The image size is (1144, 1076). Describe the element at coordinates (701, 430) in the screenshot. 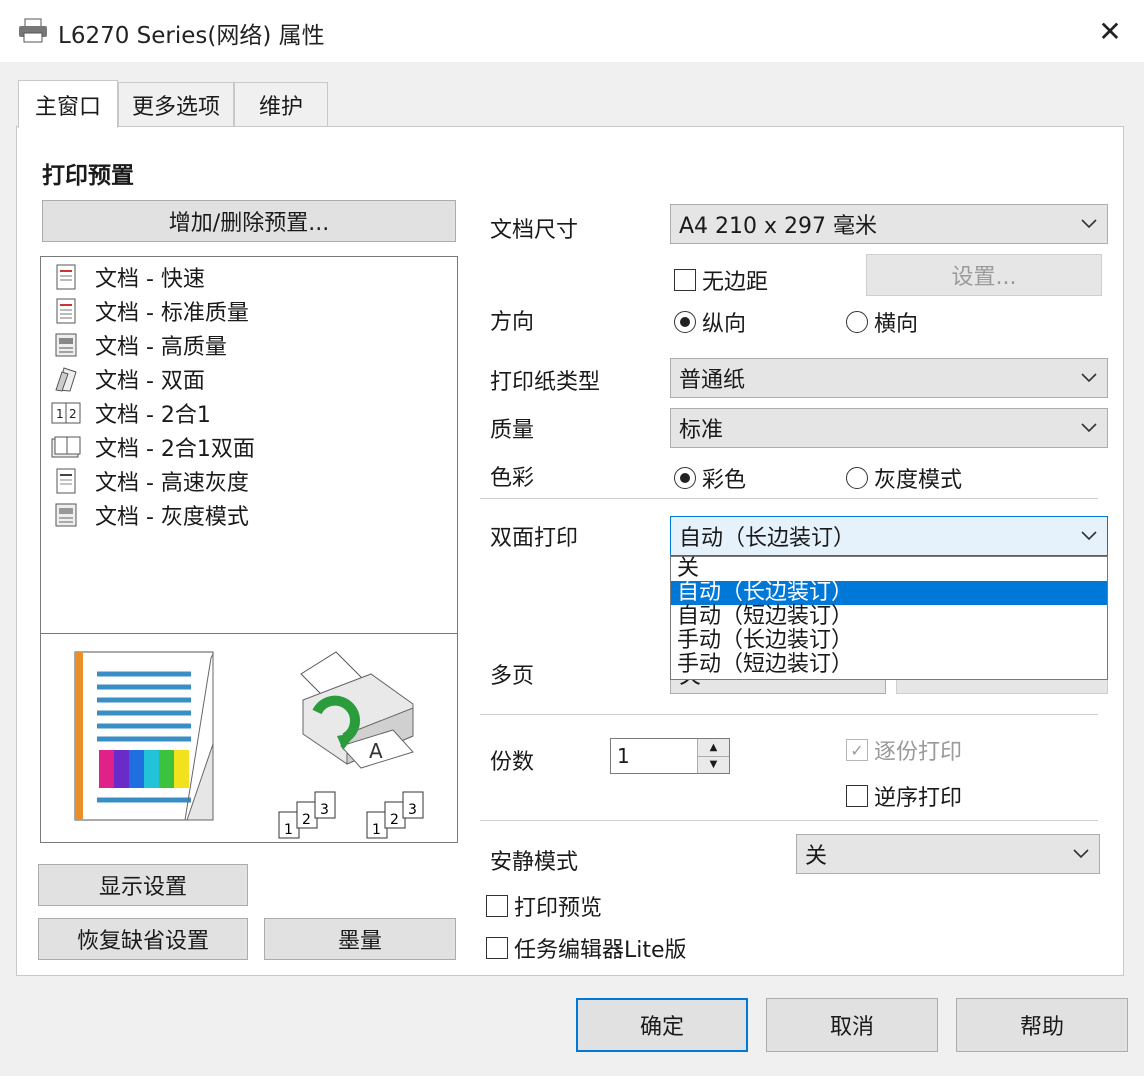

I see `quality-value: 标准` at that location.